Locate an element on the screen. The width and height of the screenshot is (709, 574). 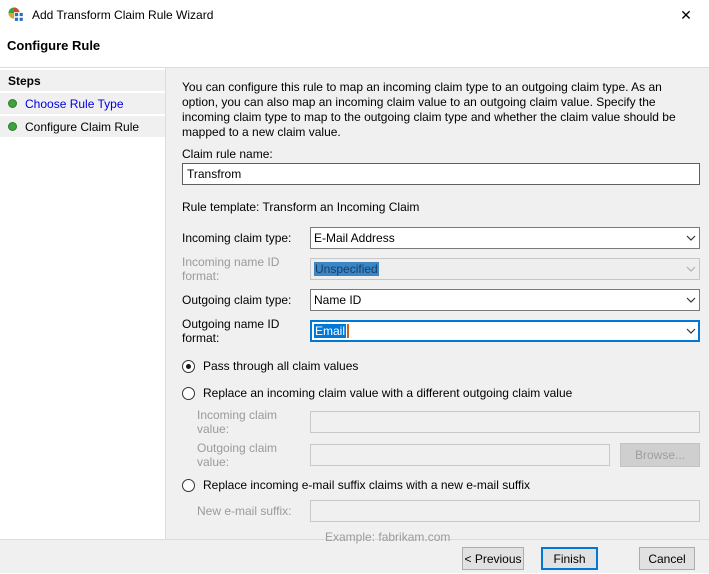
incoming-claim-type-select: E-Mail Address is located at coordinates (505, 238).